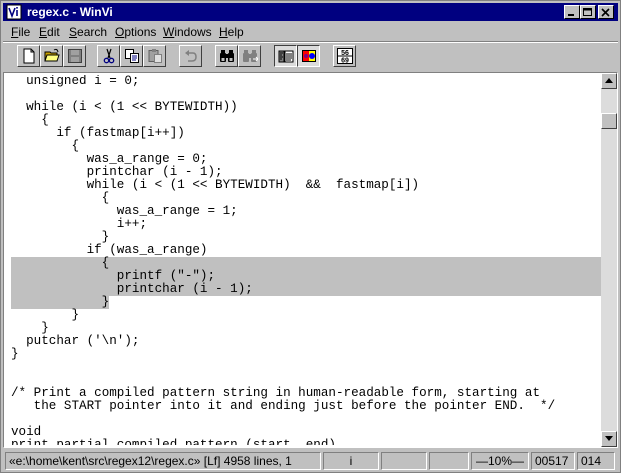 This screenshot has width=621, height=473. What do you see at coordinates (572, 12) in the screenshot?
I see `minimize-button` at bounding box center [572, 12].